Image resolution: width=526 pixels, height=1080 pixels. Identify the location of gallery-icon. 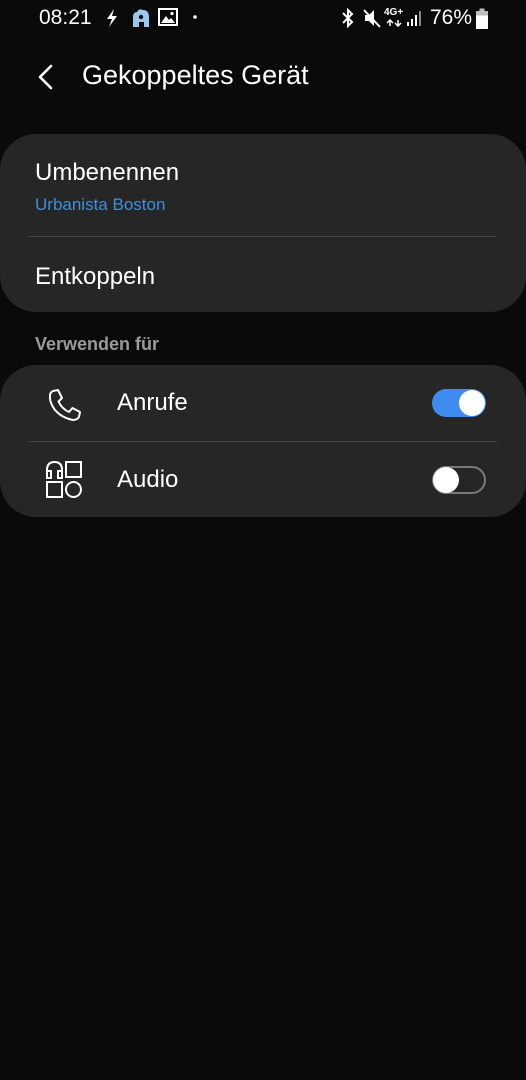
(168, 17).